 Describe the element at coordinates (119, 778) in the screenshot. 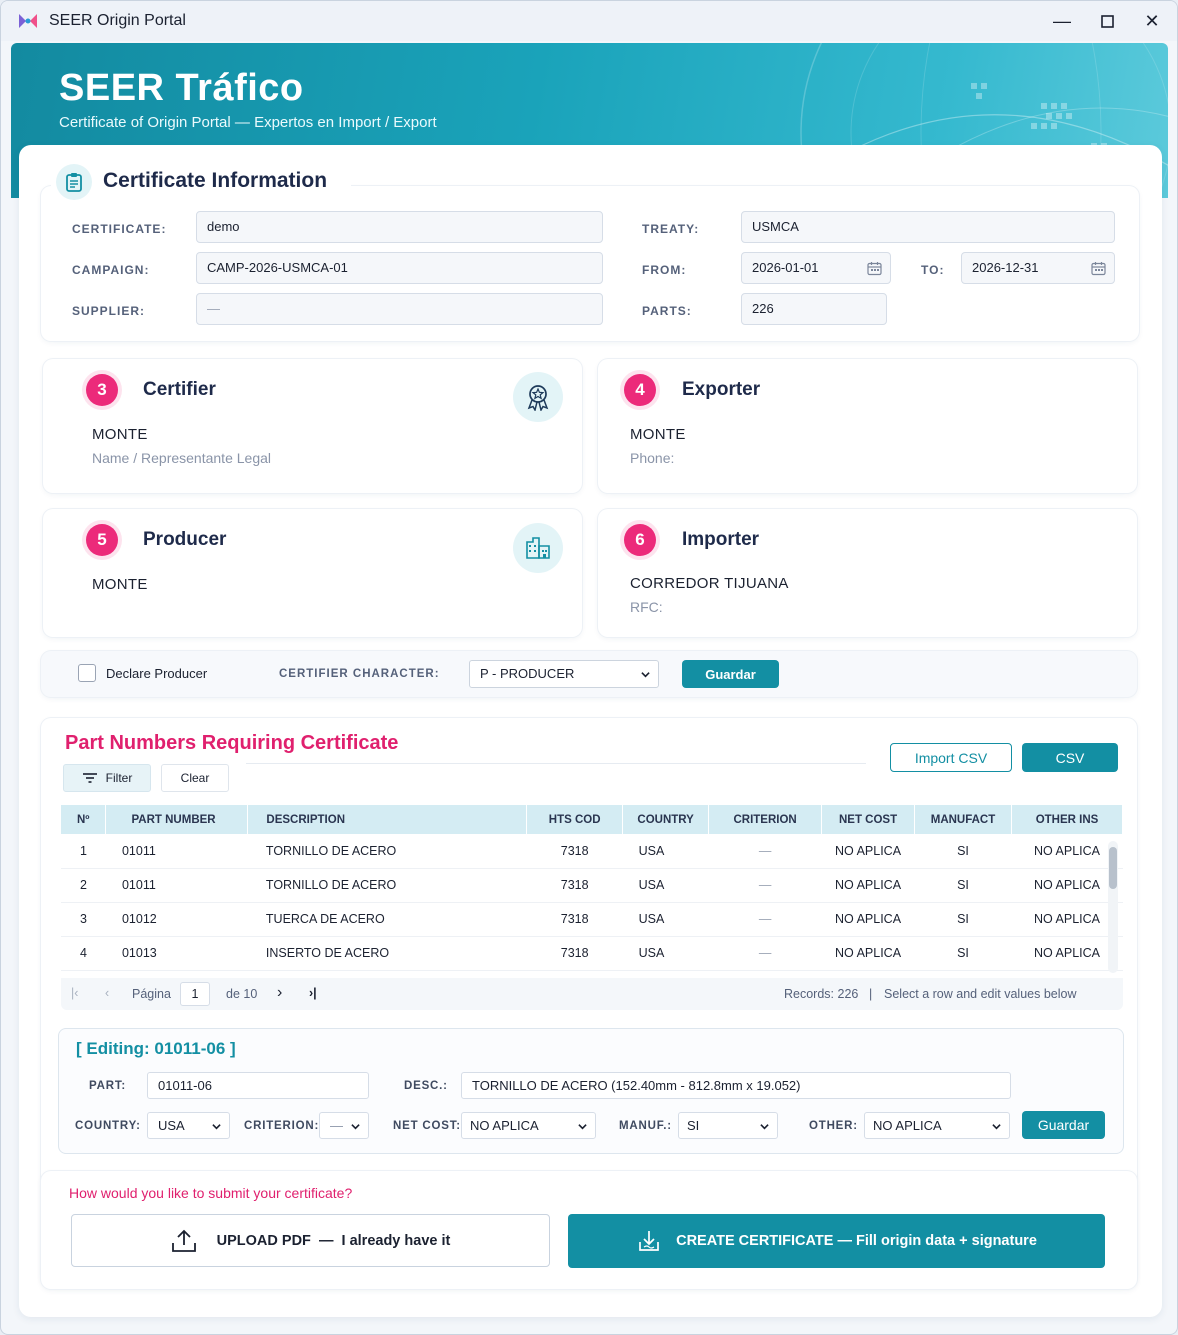

I see `filter-label: Filter` at that location.